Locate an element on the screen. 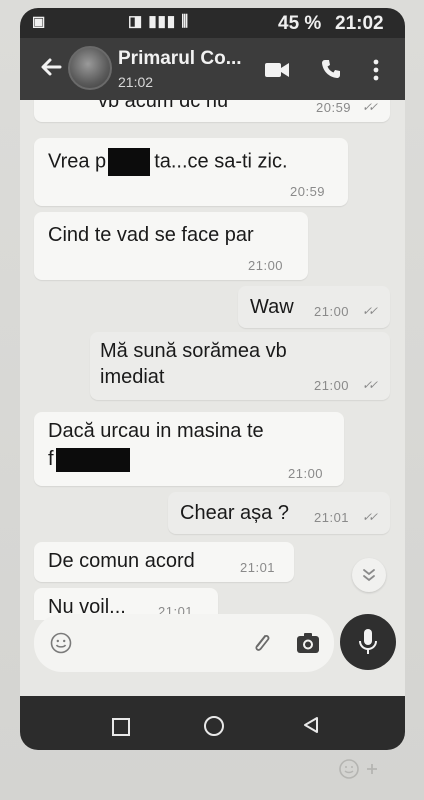  message-outgoing: Waw 21:00 ✓✓ is located at coordinates (314, 307).